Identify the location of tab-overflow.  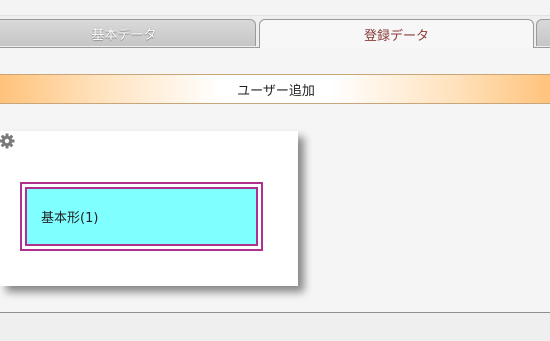
(543, 32).